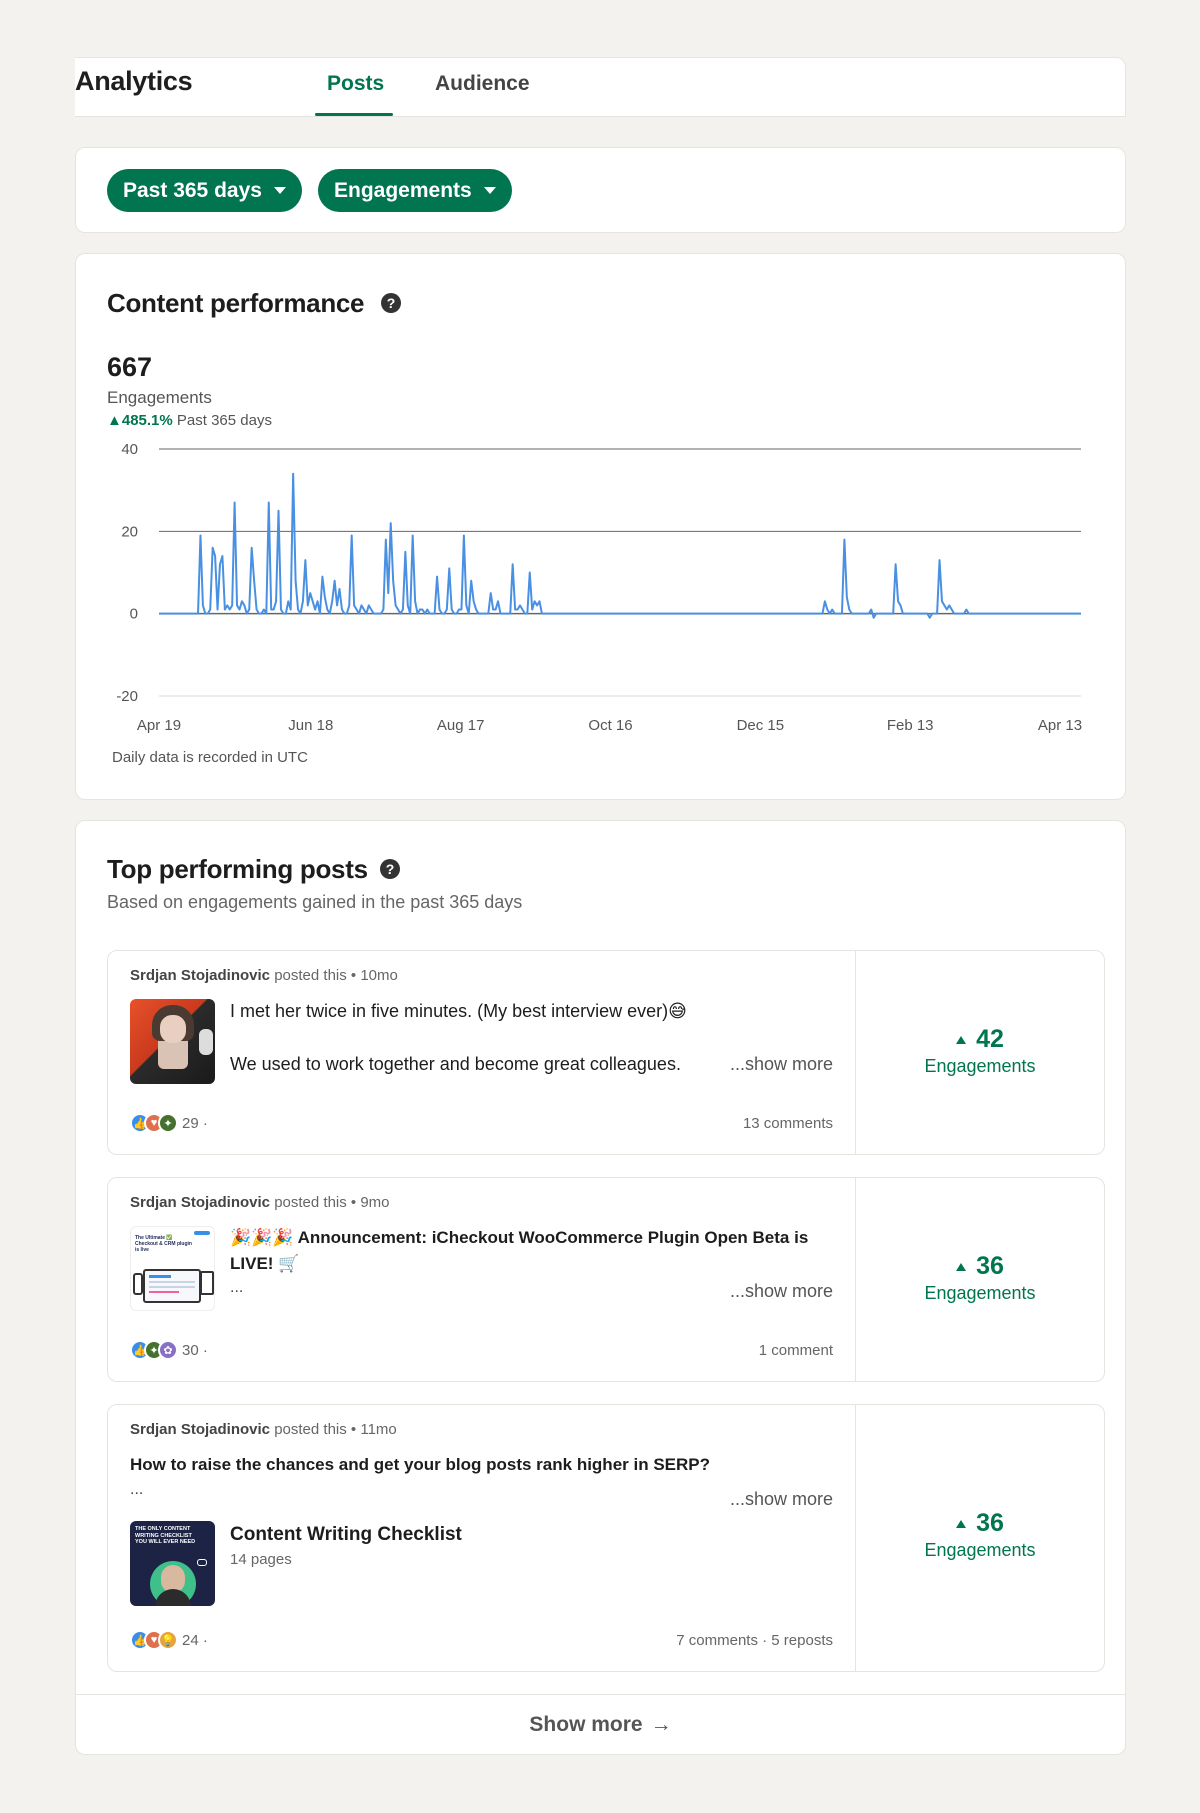 This screenshot has height=1813, width=1200. I want to click on post-engagements: 42 Engagements, so click(980, 1051).